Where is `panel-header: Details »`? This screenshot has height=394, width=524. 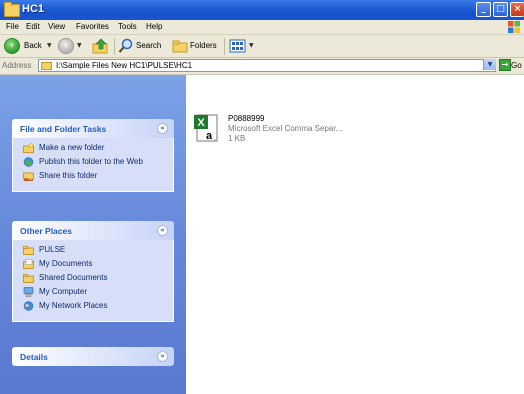
panel-header: Details » is located at coordinates (93, 356).